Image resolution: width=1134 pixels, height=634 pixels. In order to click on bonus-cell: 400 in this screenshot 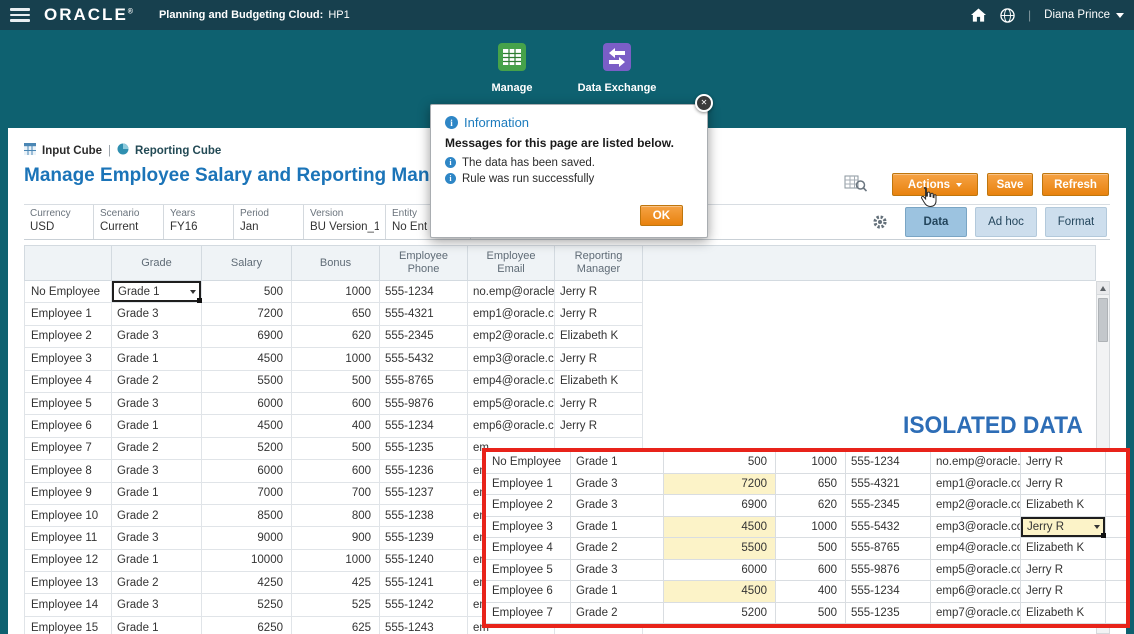, I will do `click(336, 426)`.